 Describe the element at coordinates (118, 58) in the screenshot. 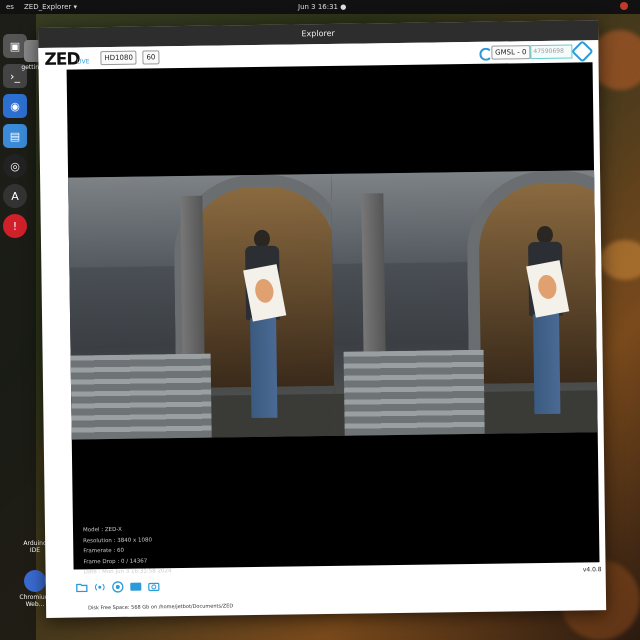

I see `resolution-select: HD1080` at that location.